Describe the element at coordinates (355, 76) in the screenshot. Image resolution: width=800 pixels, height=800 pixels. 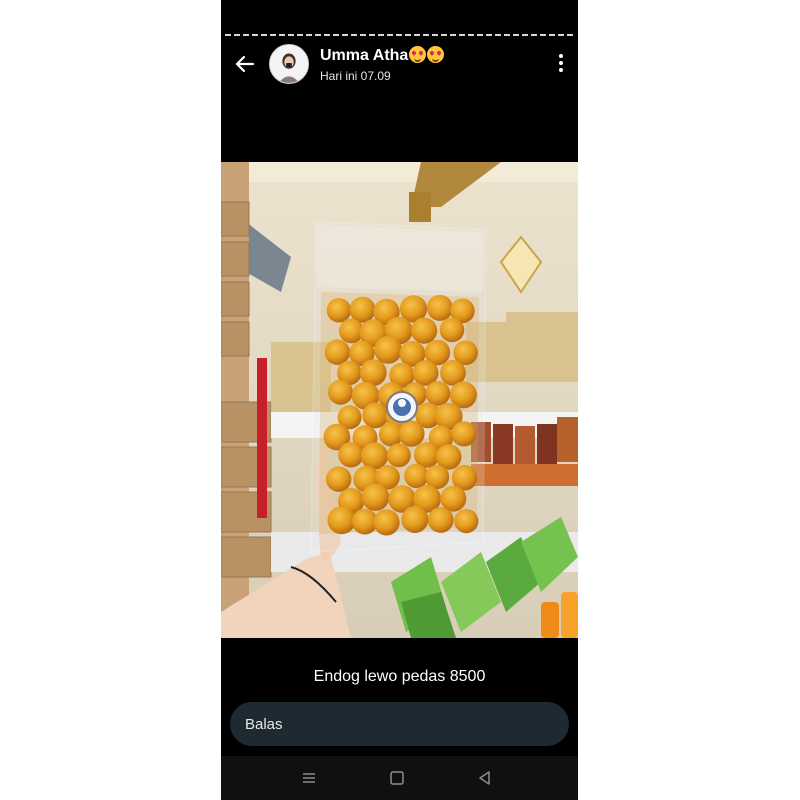
I see `status-timestamp: Hari ini 07.09` at that location.